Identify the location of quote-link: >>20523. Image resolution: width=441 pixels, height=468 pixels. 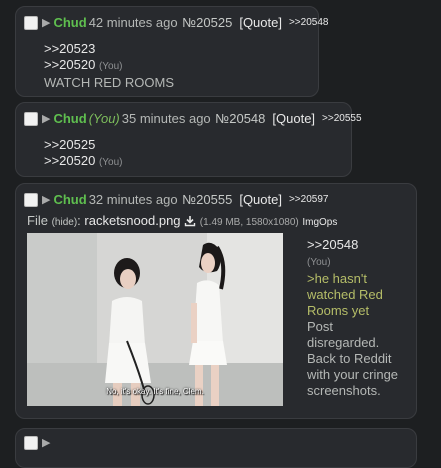
(69, 48).